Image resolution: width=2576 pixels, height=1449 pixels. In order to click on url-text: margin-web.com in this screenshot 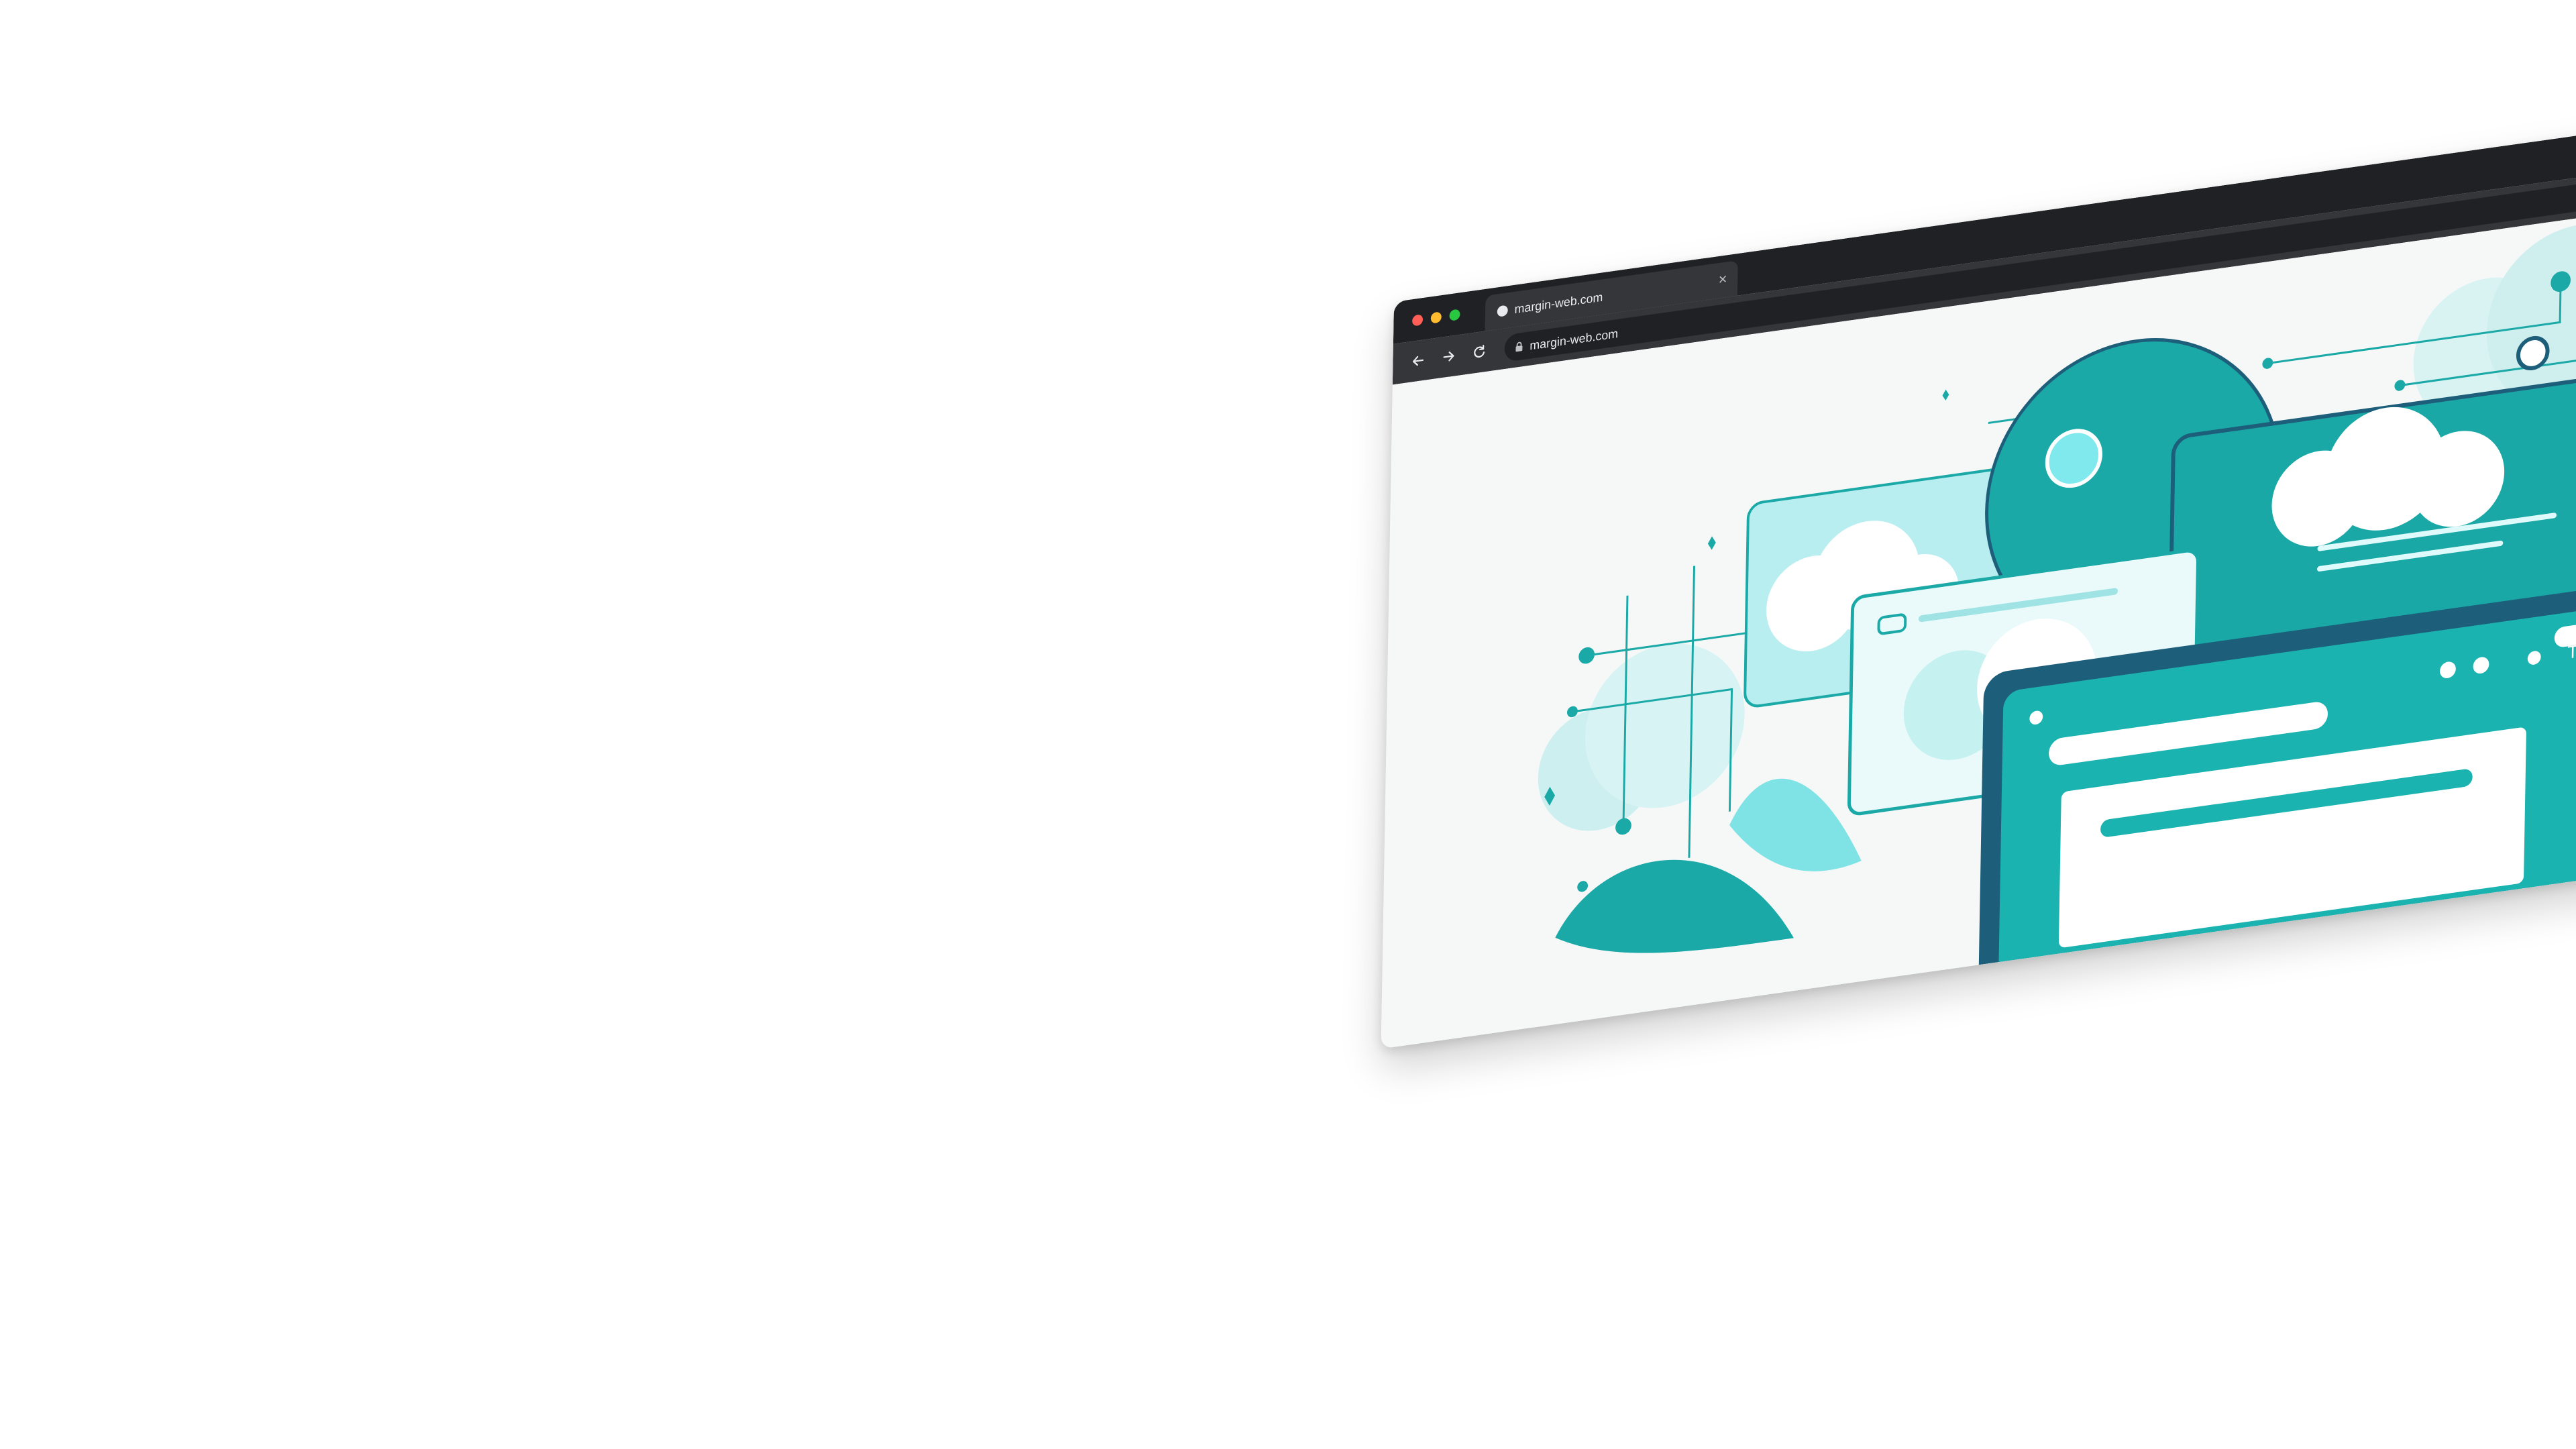, I will do `click(1574, 339)`.